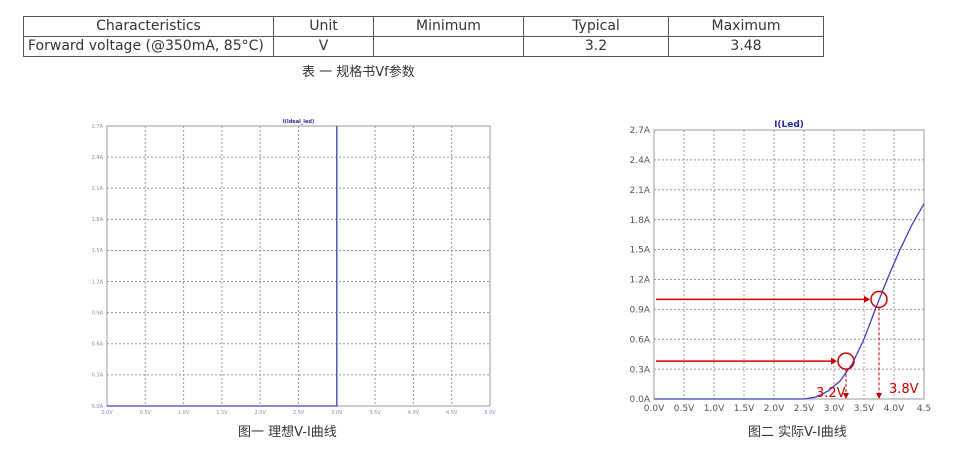 The height and width of the screenshot is (461, 959). Describe the element at coordinates (323, 26) in the screenshot. I see `header-unit: Unit` at that location.